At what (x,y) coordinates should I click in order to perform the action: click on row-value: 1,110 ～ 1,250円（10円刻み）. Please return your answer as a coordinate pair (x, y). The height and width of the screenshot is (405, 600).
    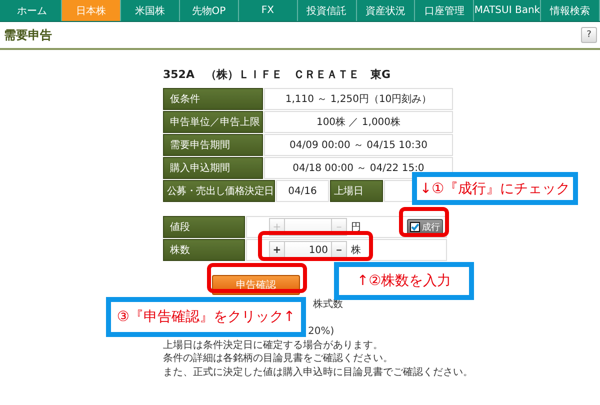
    Looking at the image, I should click on (358, 99).